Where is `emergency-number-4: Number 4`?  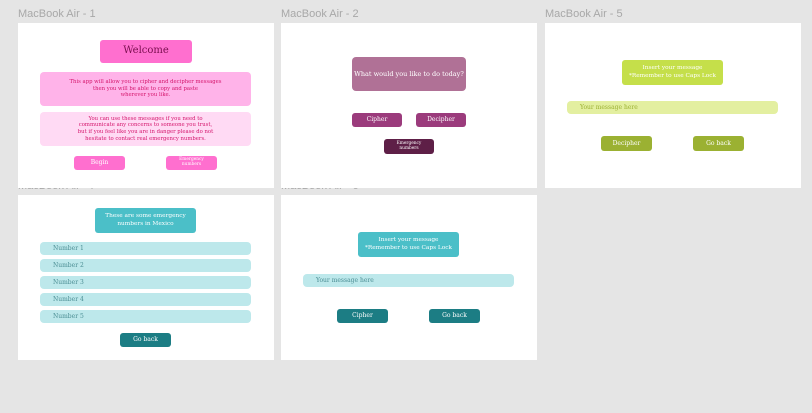 emergency-number-4: Number 4 is located at coordinates (145, 299).